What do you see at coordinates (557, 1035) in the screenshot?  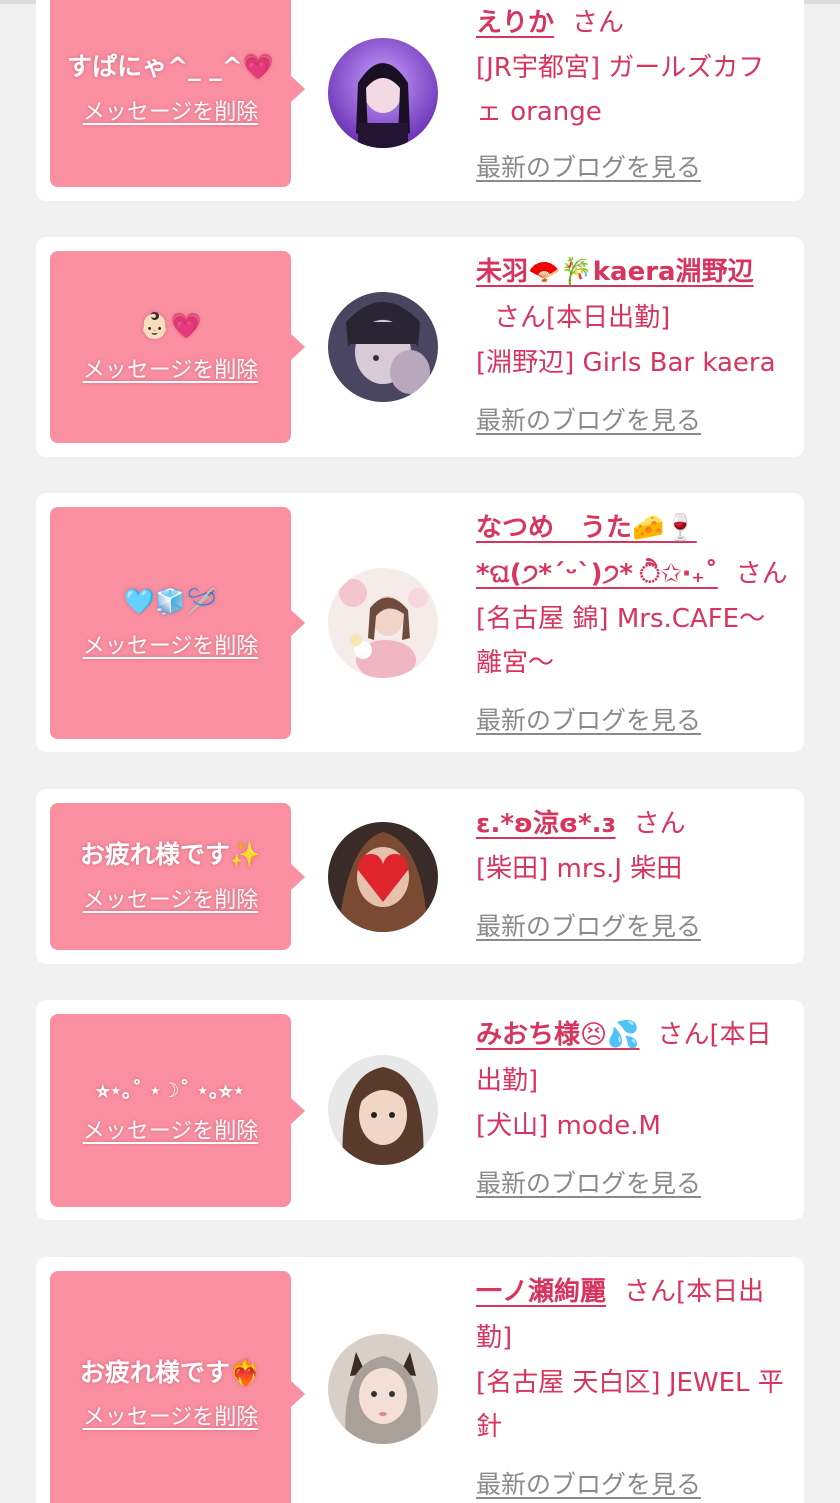 I see `cast-name-link: みおち様😣💦` at bounding box center [557, 1035].